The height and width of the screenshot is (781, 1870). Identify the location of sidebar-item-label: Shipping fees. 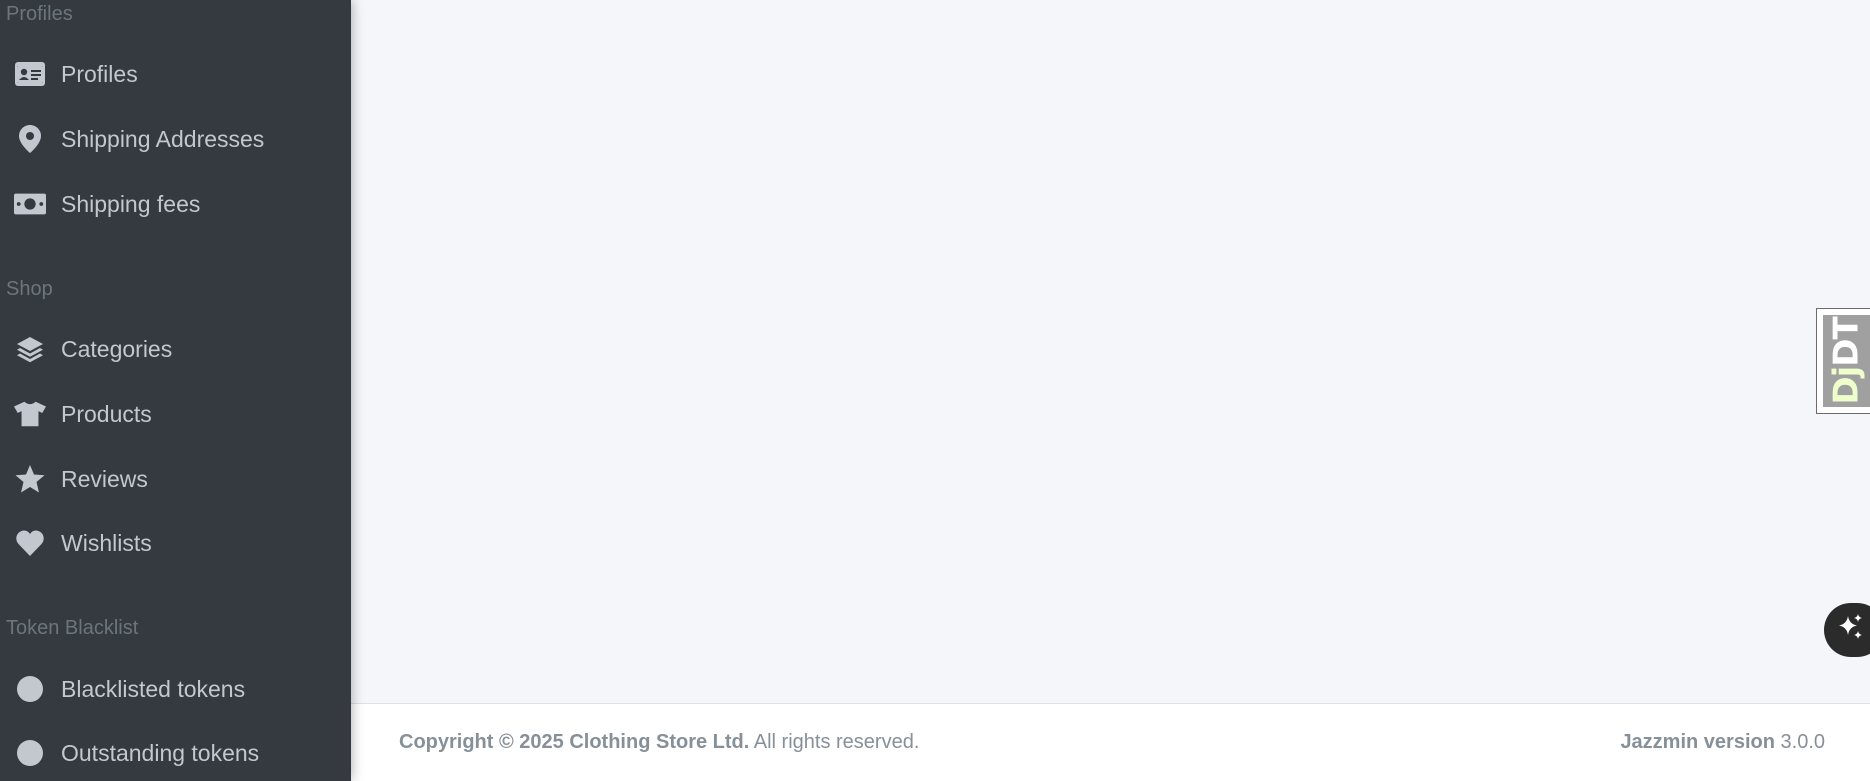
(131, 203).